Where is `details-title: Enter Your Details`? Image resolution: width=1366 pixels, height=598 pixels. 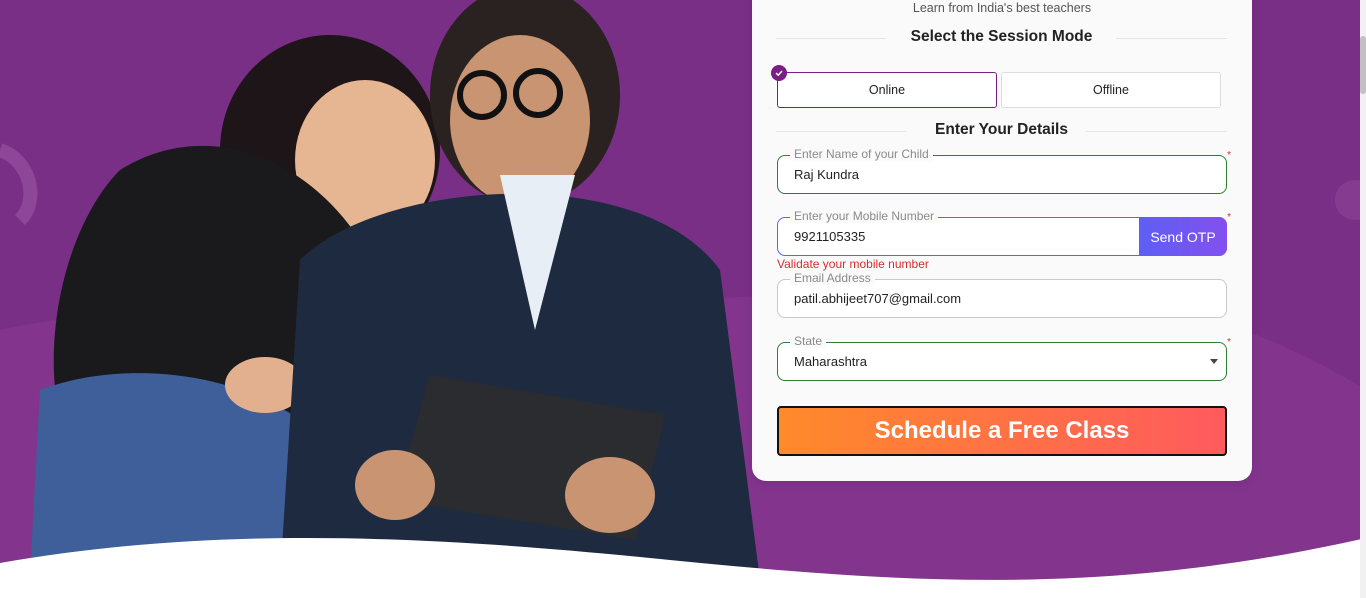 details-title: Enter Your Details is located at coordinates (1001, 129).